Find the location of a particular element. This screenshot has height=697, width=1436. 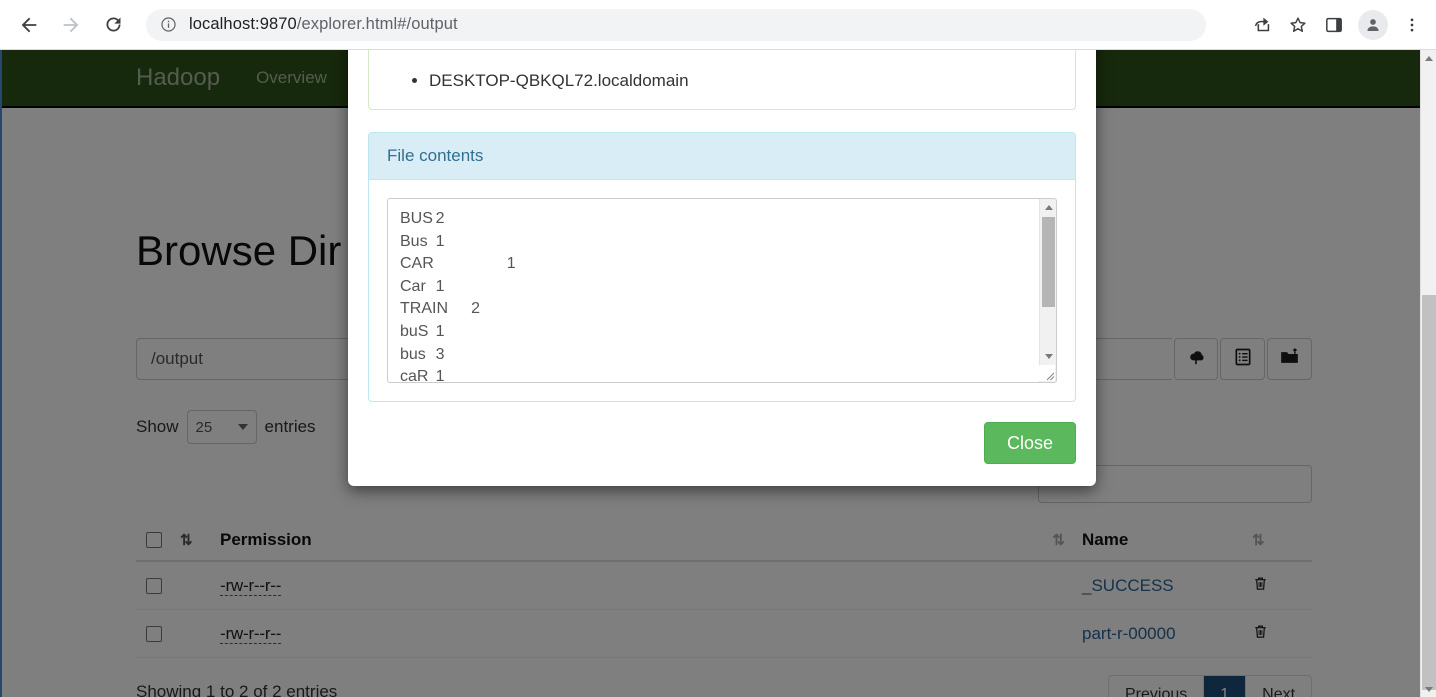

availability-host: DESKTOP-QBKQL72.localdomain is located at coordinates (743, 81).